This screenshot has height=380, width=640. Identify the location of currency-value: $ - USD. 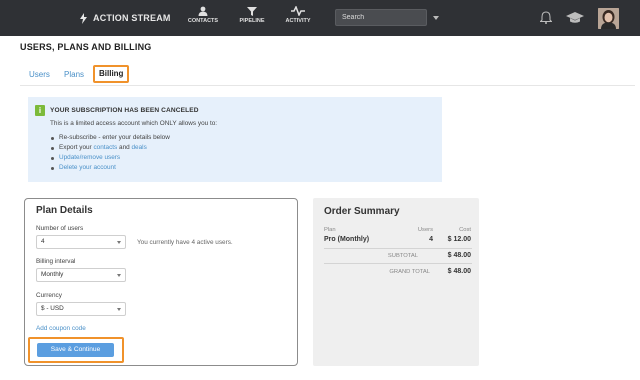
(52, 308).